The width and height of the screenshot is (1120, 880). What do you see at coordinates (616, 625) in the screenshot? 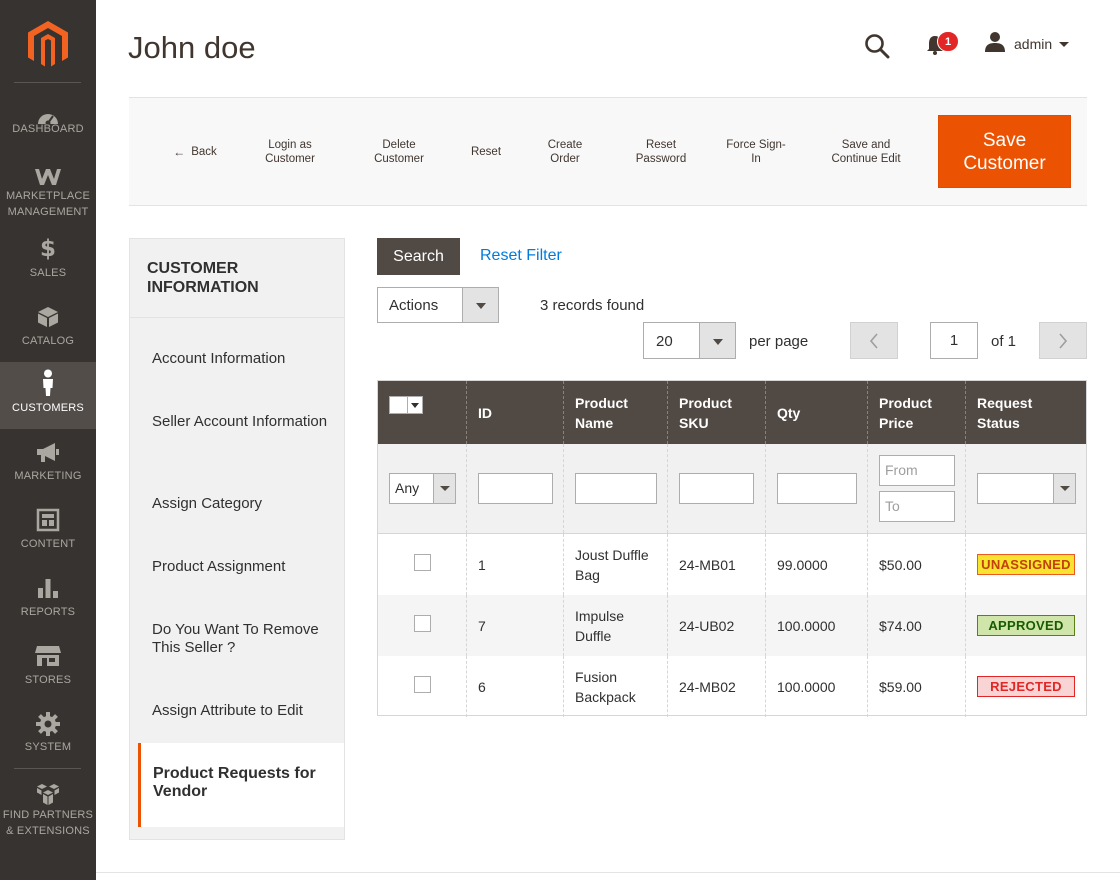
I see `product-name-cell: Impulse Duffle` at bounding box center [616, 625].